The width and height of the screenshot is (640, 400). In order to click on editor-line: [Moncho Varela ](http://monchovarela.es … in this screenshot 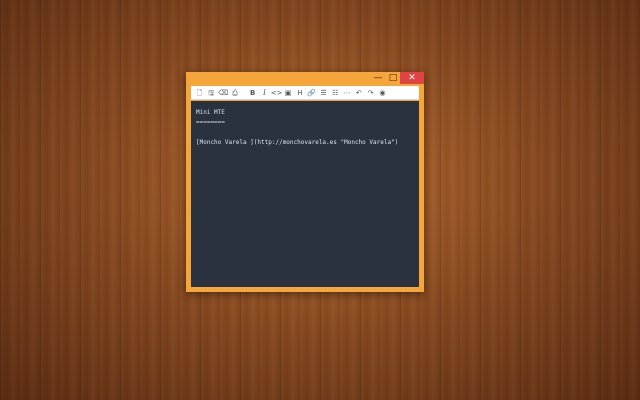, I will do `click(297, 142)`.